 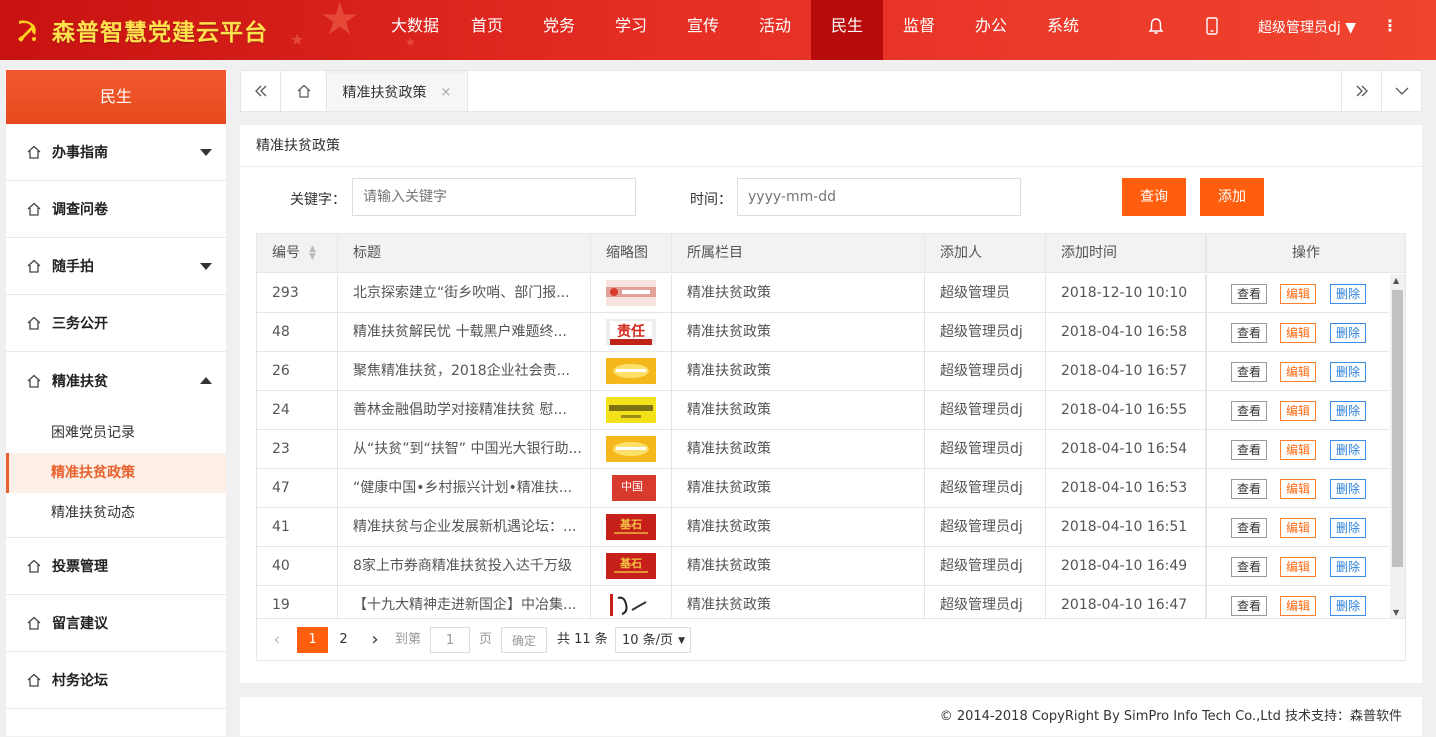 What do you see at coordinates (450, 640) in the screenshot?
I see `goto-page-input: 1` at bounding box center [450, 640].